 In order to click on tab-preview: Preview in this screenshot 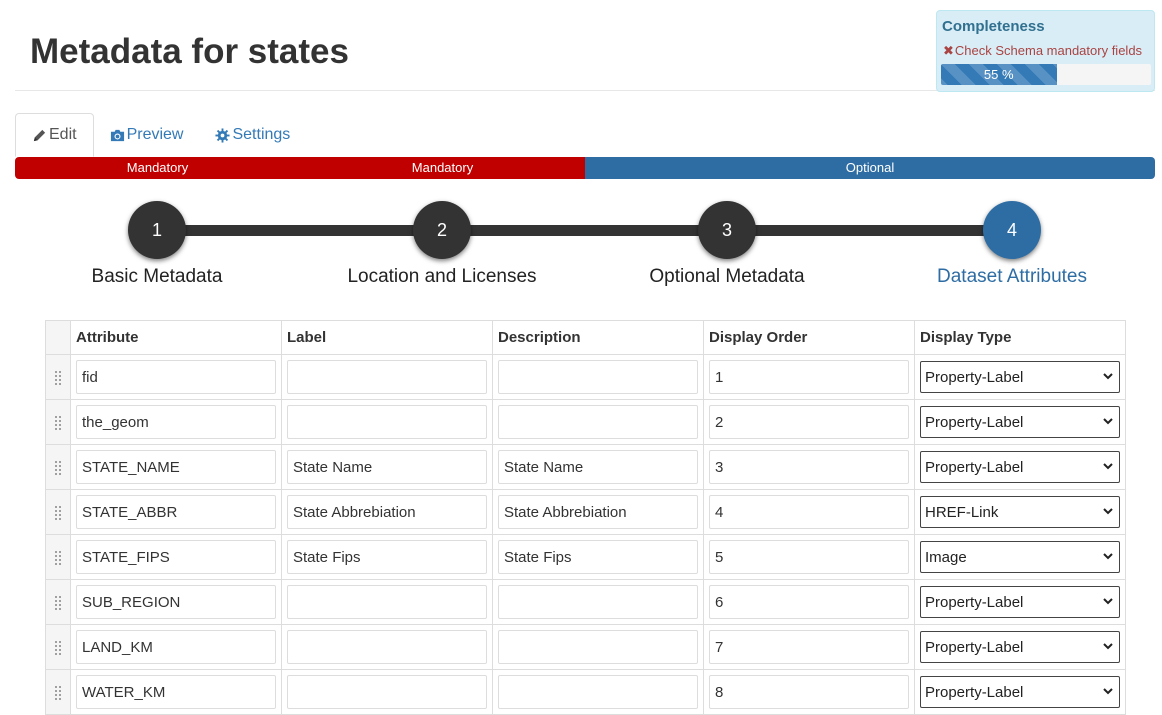, I will do `click(147, 135)`.